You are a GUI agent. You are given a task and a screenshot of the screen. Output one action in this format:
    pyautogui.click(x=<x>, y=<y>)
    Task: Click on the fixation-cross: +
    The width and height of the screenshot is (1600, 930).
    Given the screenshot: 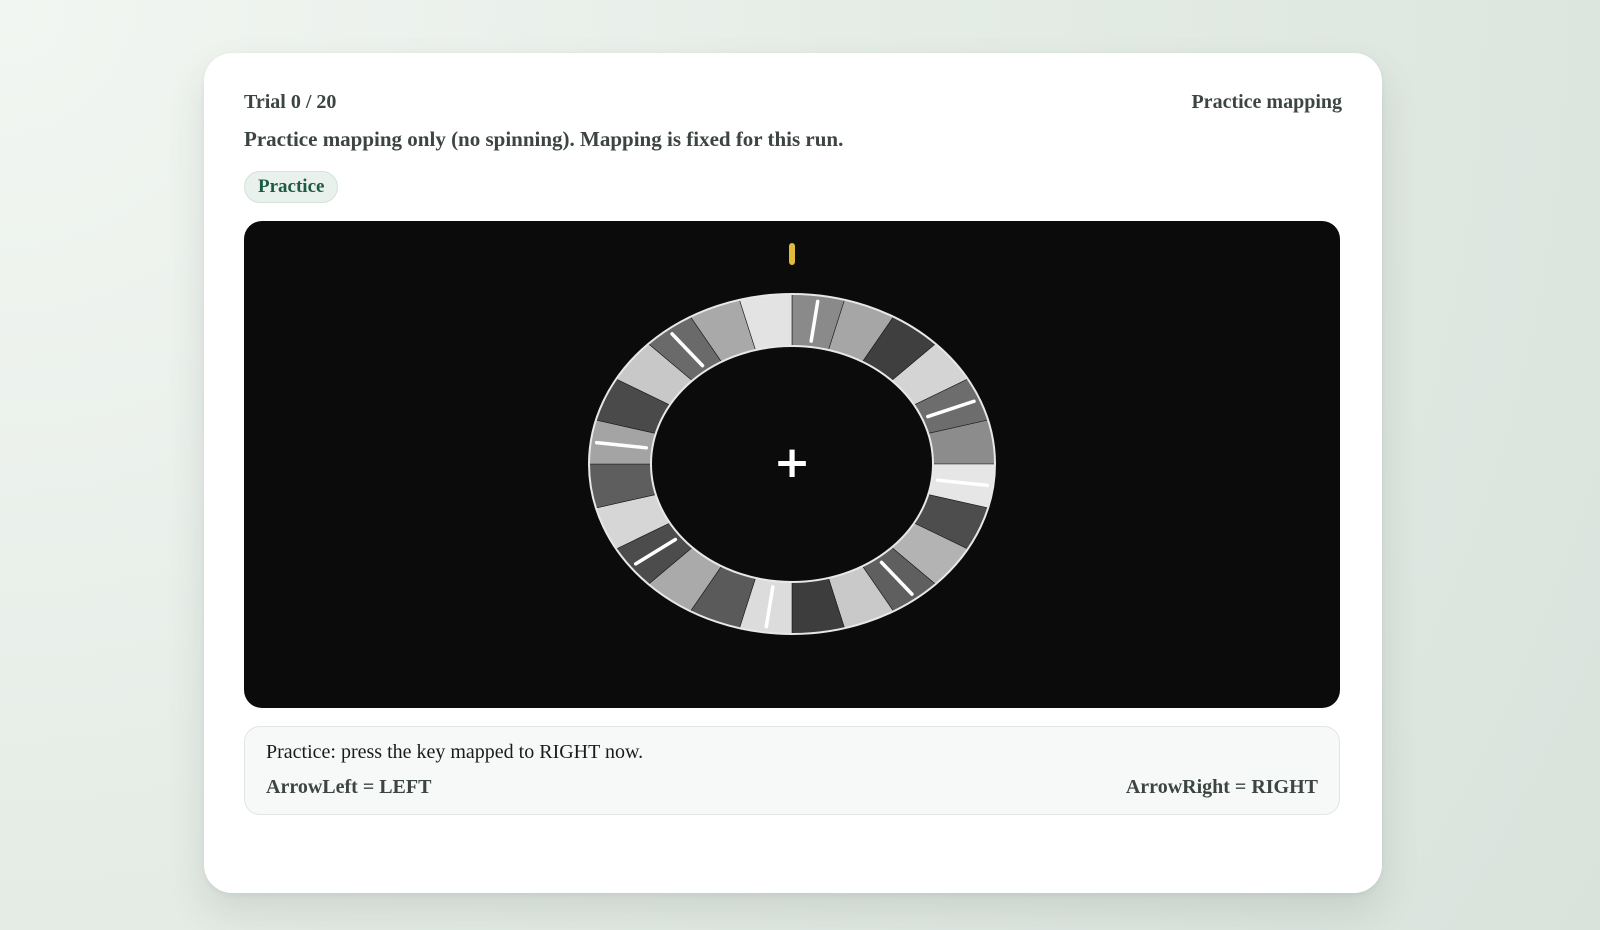 What is the action you would take?
    pyautogui.click(x=792, y=462)
    